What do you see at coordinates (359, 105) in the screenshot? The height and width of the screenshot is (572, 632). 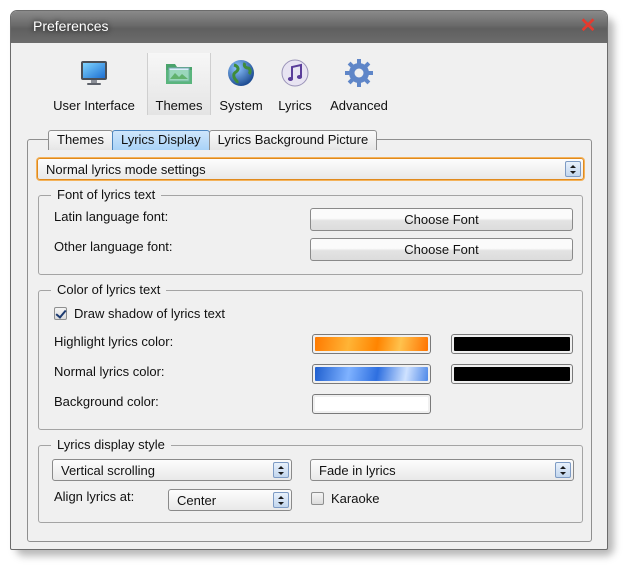 I see `toolbar-label-advanced: Advanced` at bounding box center [359, 105].